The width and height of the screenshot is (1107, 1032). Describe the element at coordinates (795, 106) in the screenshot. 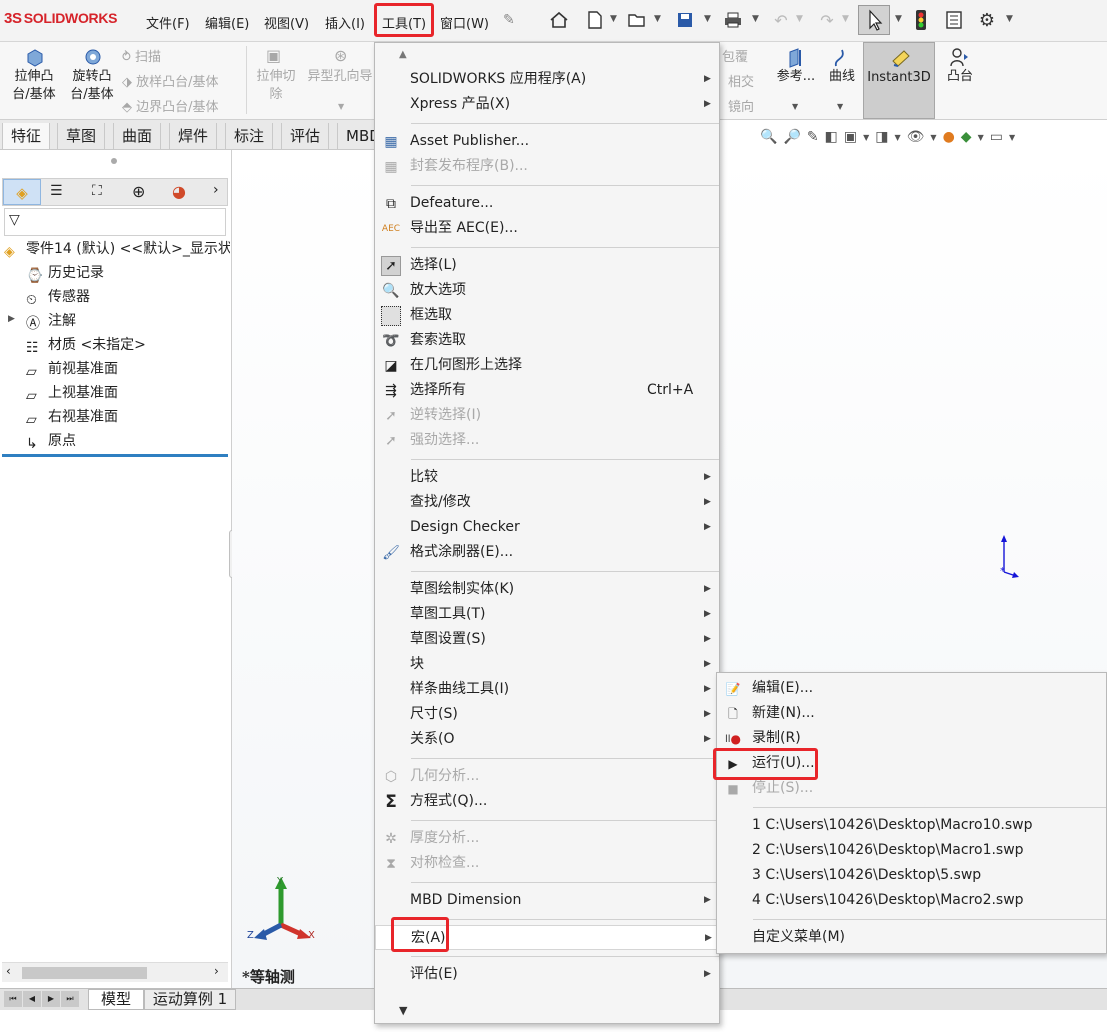

I see `reference-caret-icon: ▼` at that location.